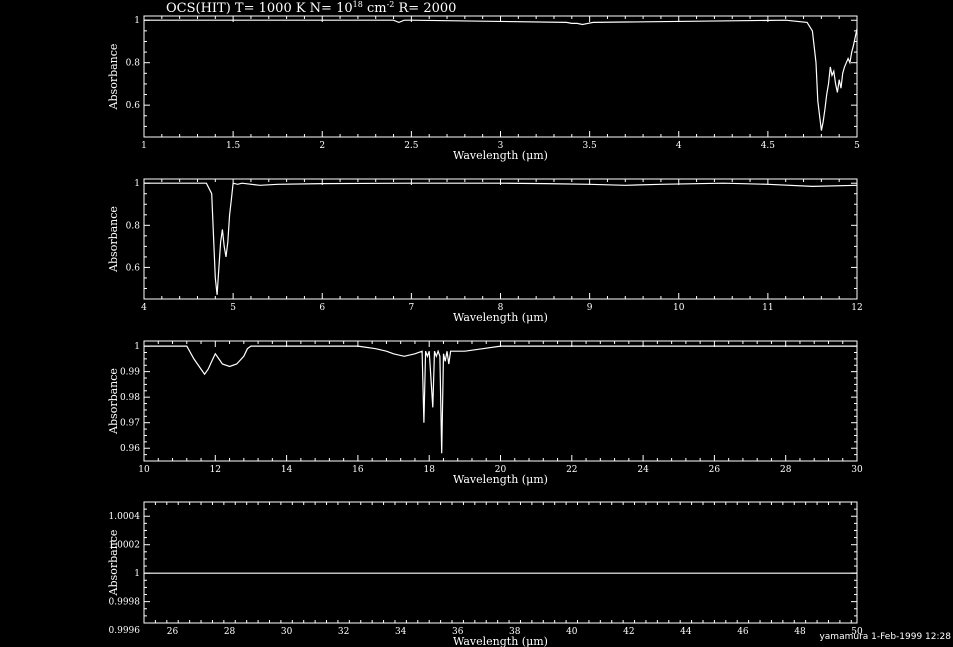  Describe the element at coordinates (767, 308) in the screenshot. I see `x-tick-label: 11` at that location.